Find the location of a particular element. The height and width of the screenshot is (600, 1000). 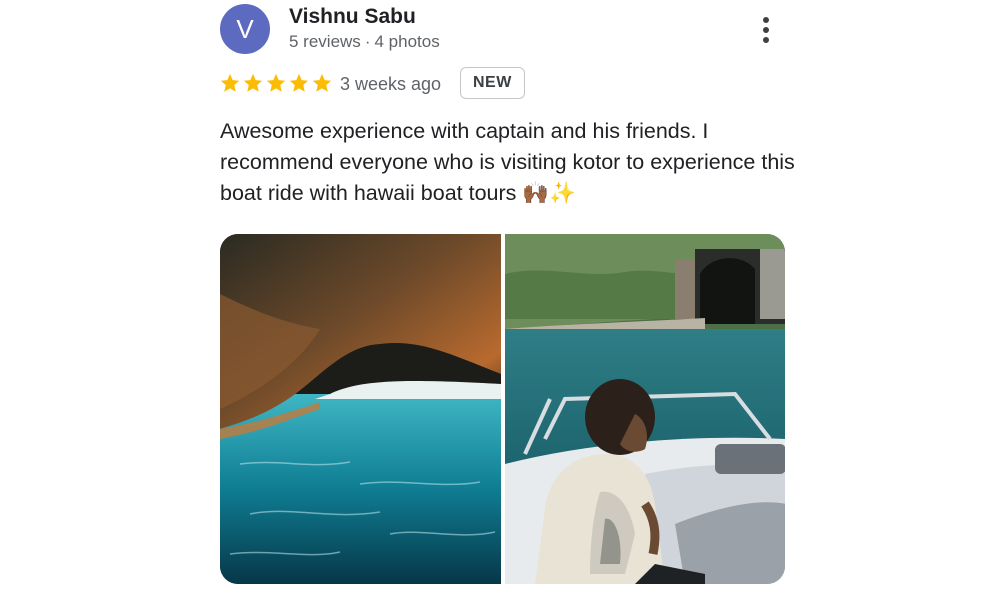

reviews-count: 5 reviews is located at coordinates (325, 41).